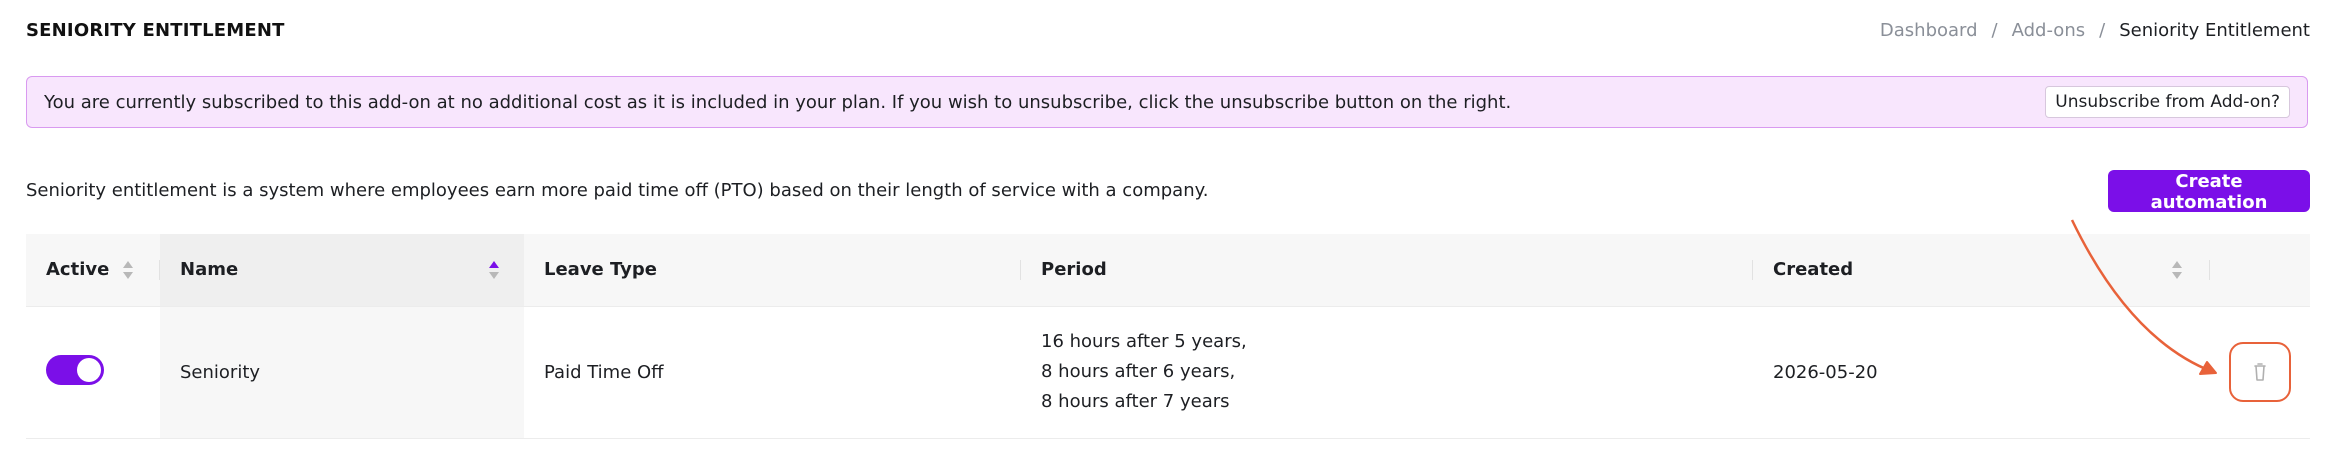 The height and width of the screenshot is (470, 2332). What do you see at coordinates (1387, 270) in the screenshot?
I see `column-header-period: Period` at bounding box center [1387, 270].